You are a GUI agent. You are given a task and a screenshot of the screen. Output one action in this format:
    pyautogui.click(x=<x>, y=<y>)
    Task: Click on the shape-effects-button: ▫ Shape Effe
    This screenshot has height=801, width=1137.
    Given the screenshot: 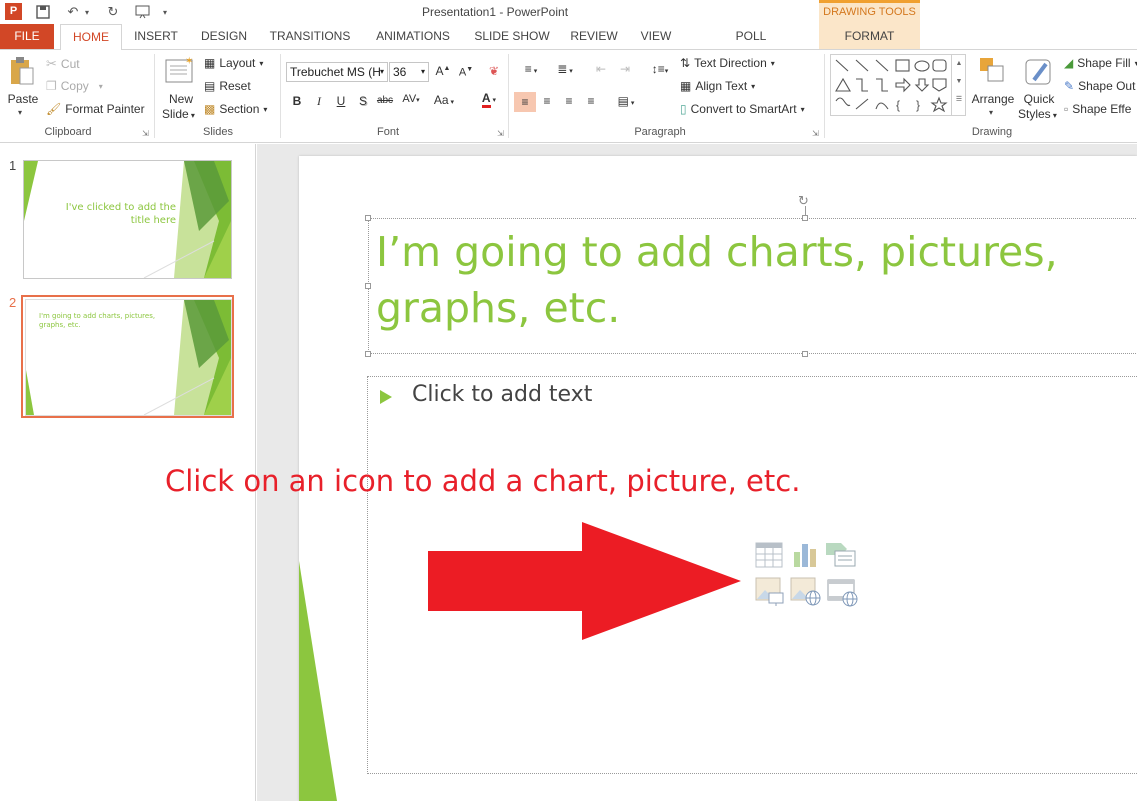 What is the action you would take?
    pyautogui.click(x=1097, y=109)
    